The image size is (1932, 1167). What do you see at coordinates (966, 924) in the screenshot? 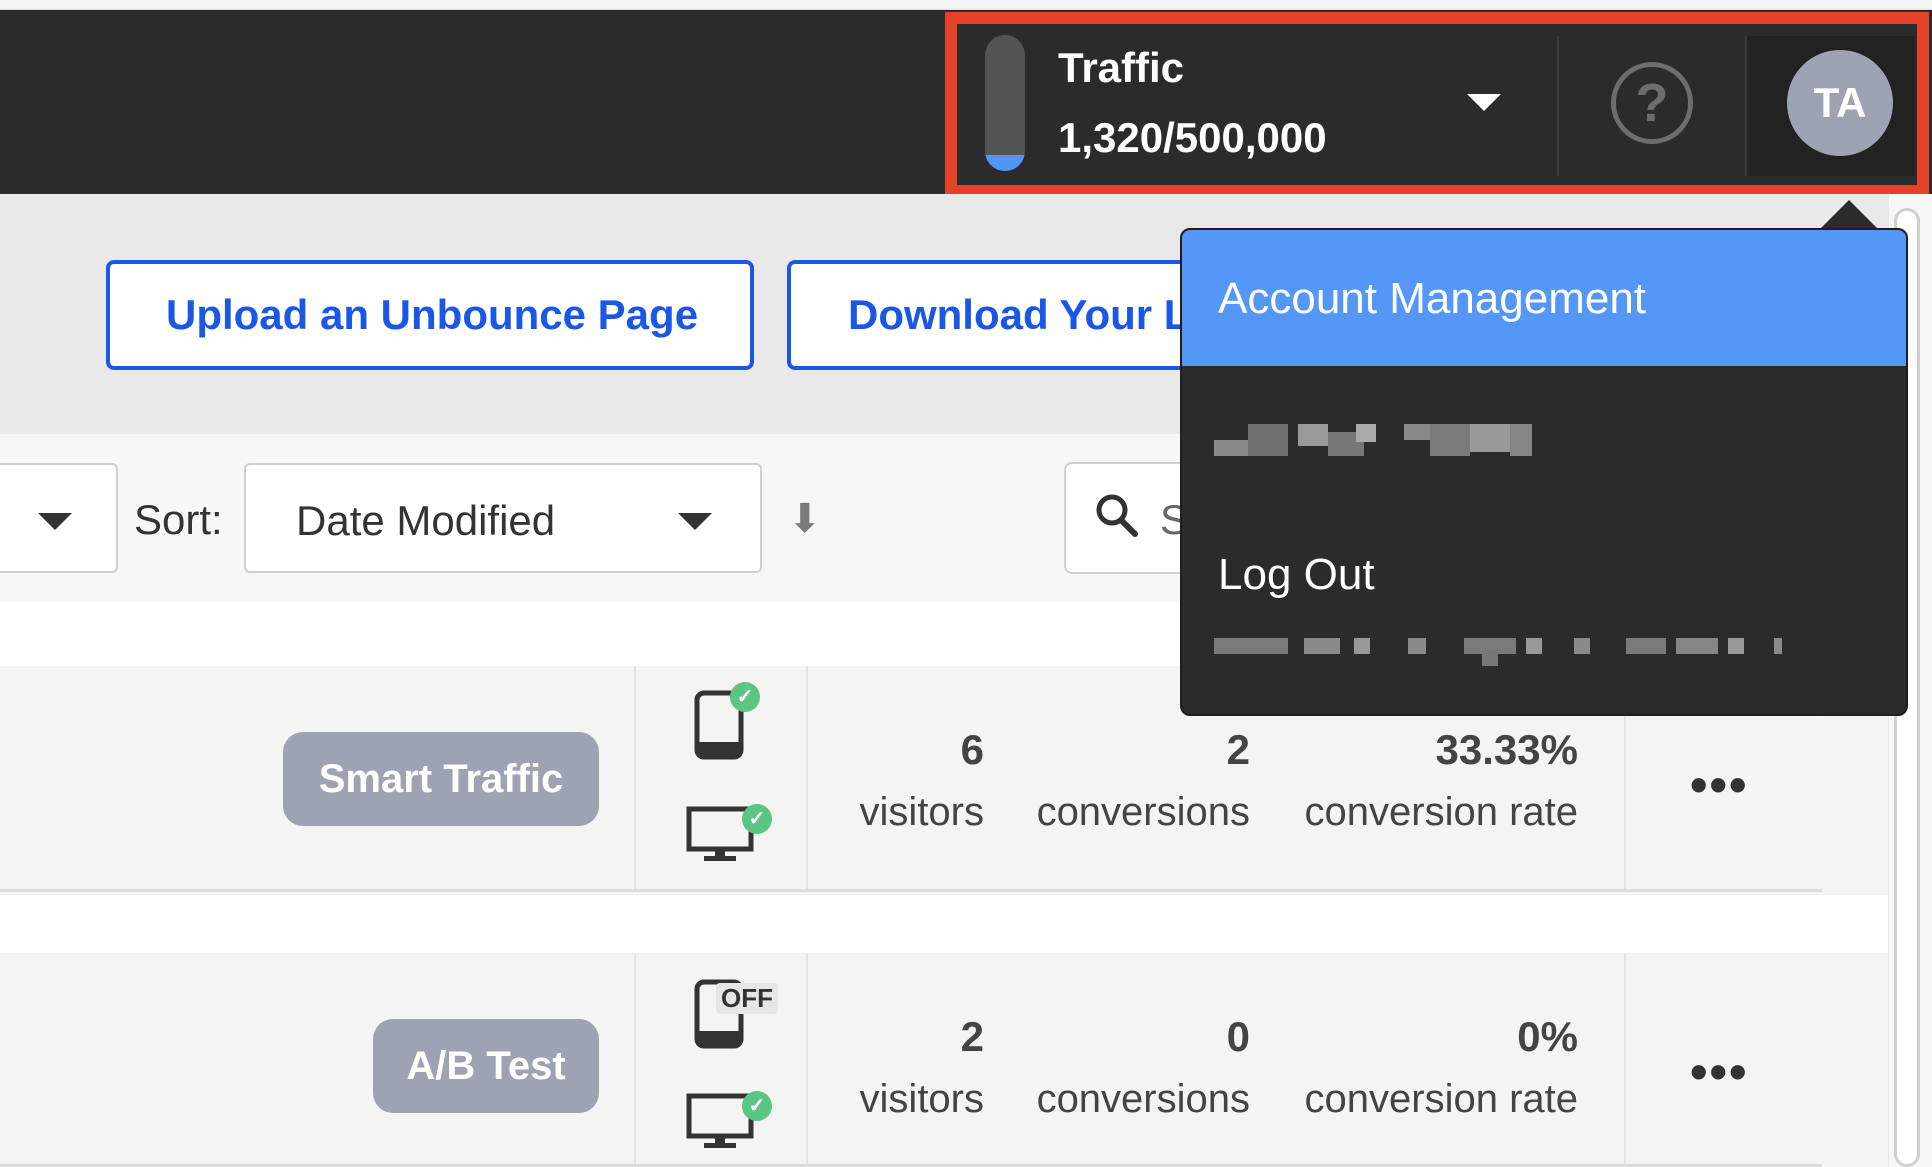
I see `spacer` at bounding box center [966, 924].